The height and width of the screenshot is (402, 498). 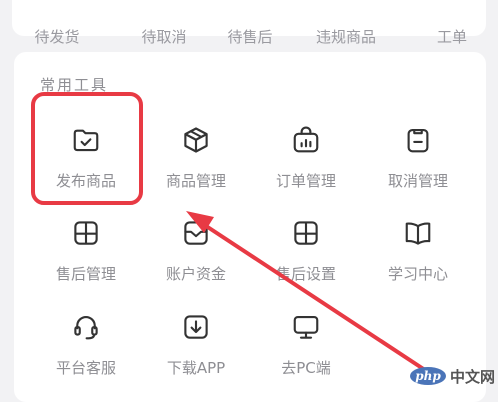 I want to click on php-logo: php, so click(x=428, y=376).